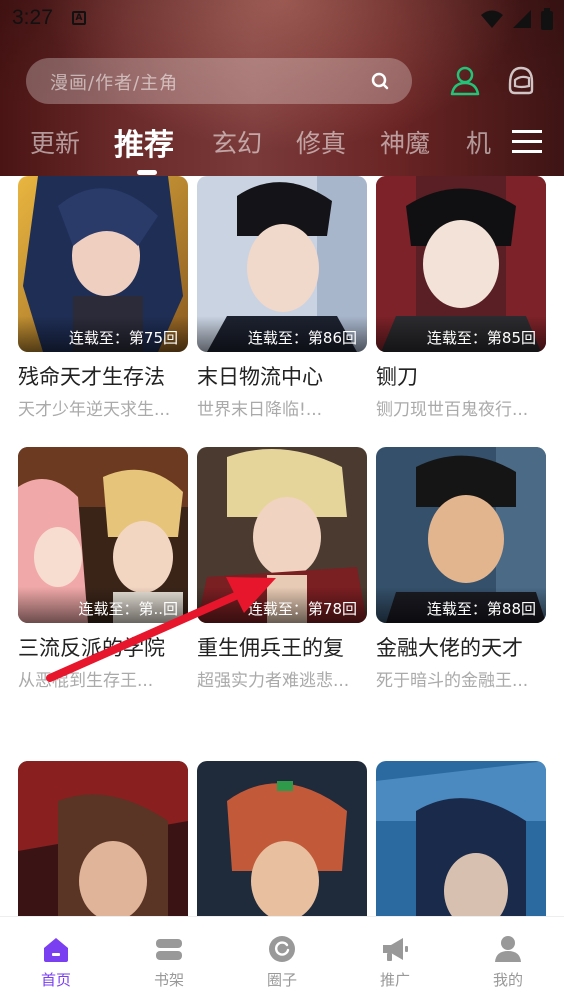 This screenshot has width=564, height=1002. I want to click on helmet-icon, so click(521, 80).